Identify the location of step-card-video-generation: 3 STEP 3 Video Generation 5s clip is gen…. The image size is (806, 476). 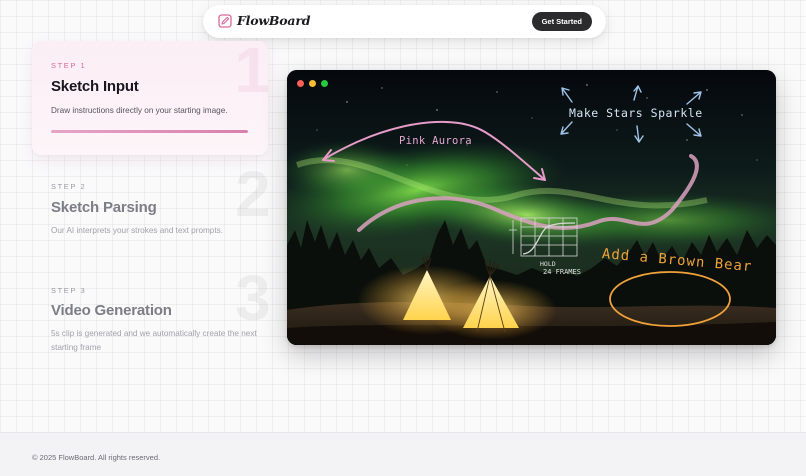
(151, 314).